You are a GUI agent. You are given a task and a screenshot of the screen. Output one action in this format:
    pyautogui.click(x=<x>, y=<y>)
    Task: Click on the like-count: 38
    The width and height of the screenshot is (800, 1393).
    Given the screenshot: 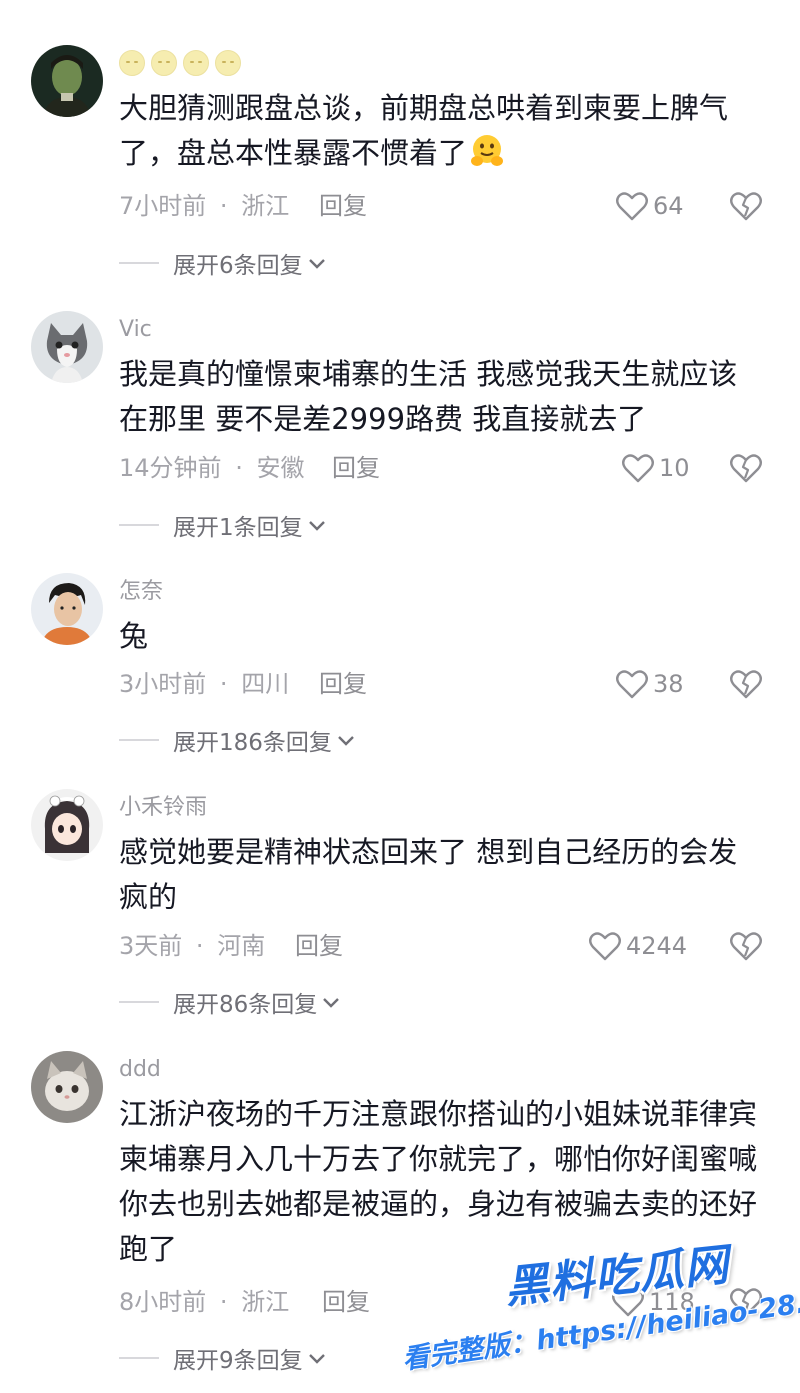 What is the action you would take?
    pyautogui.click(x=668, y=684)
    